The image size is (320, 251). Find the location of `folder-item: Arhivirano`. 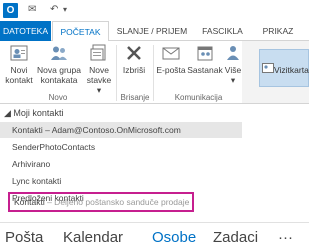

folder-item: Arhivirano is located at coordinates (31, 164).